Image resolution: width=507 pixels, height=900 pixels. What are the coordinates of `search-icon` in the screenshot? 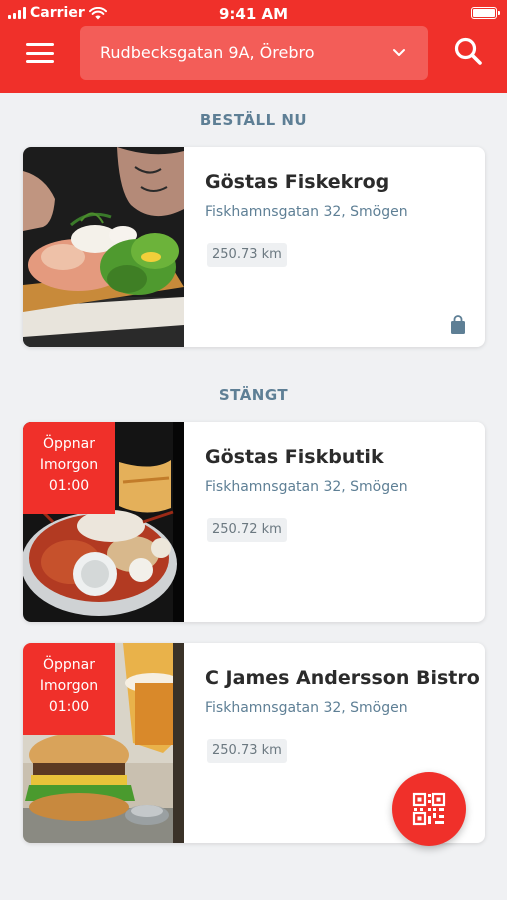 It's located at (468, 51).